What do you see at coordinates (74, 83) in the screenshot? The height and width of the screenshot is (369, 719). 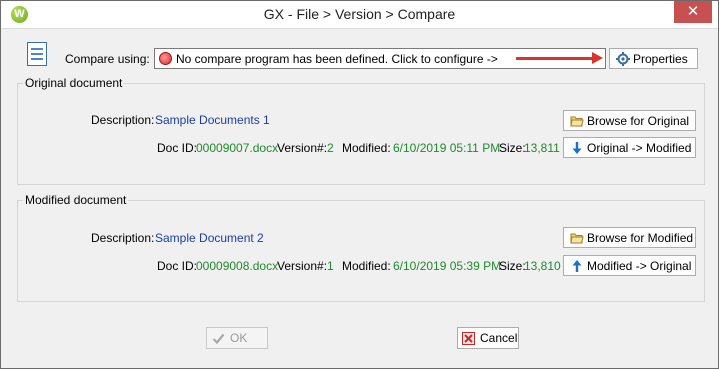 I see `original-group-title: Original document` at bounding box center [74, 83].